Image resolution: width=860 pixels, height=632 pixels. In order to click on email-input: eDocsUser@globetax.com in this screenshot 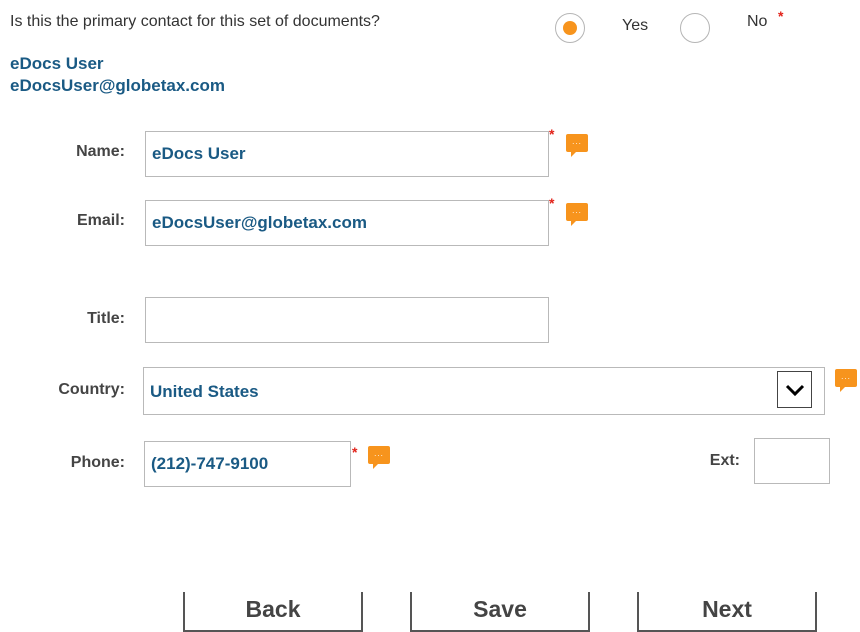, I will do `click(347, 223)`.